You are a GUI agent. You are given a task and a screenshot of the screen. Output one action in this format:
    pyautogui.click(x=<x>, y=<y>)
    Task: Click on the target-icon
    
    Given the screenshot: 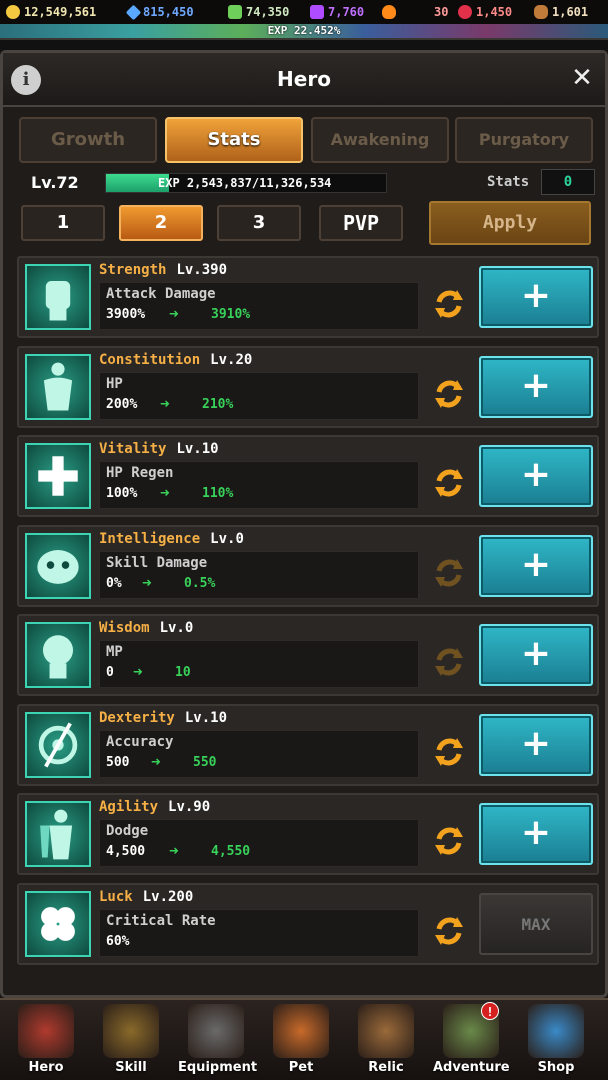 What is the action you would take?
    pyautogui.click(x=58, y=745)
    